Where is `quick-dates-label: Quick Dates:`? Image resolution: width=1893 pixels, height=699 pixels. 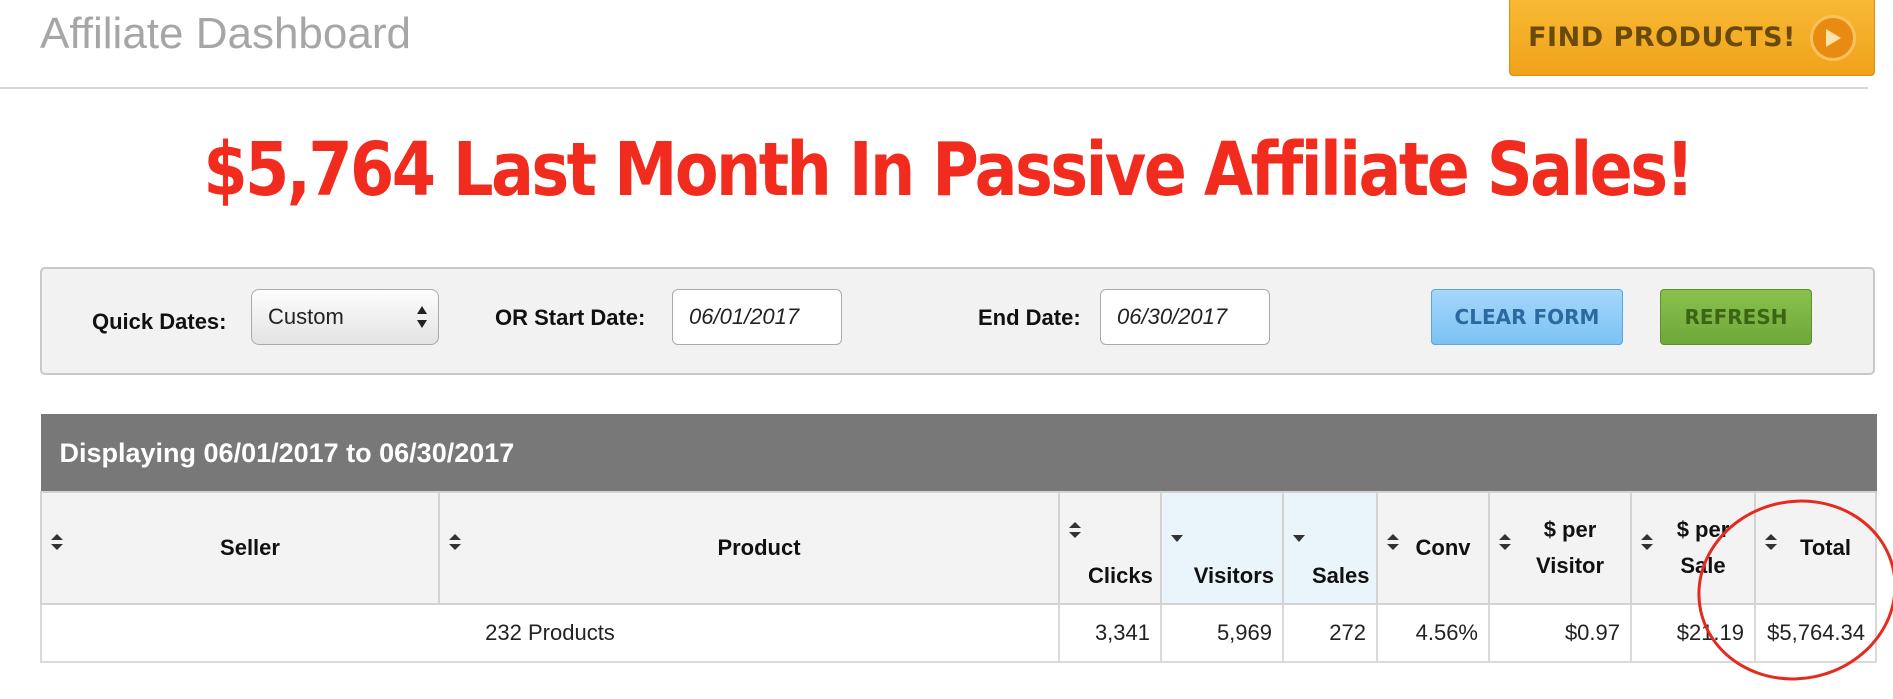
quick-dates-label: Quick Dates: is located at coordinates (159, 321).